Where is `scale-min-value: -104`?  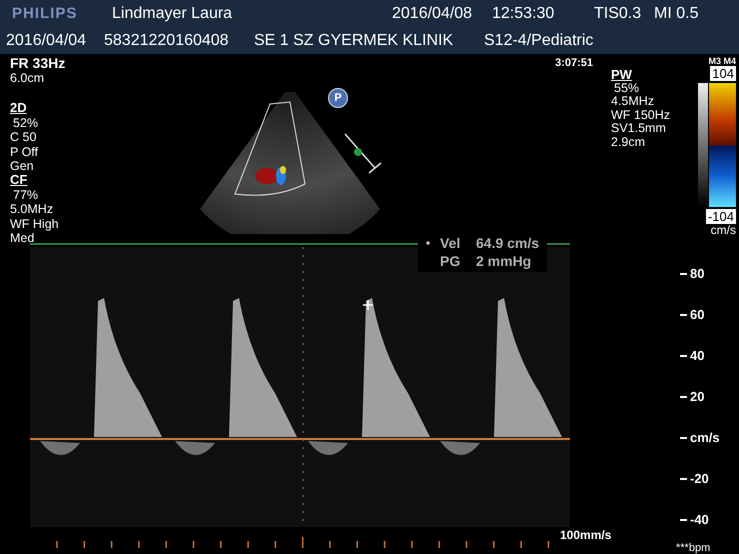 scale-min-value: -104 is located at coordinates (721, 216).